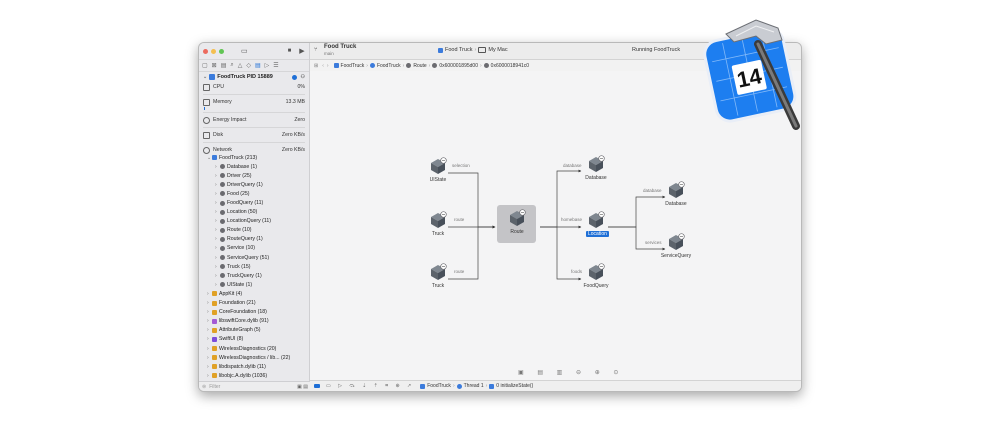  Describe the element at coordinates (510, 66) in the screenshot. I see `jumpbar-item: 0x6000018941c0` at that location.